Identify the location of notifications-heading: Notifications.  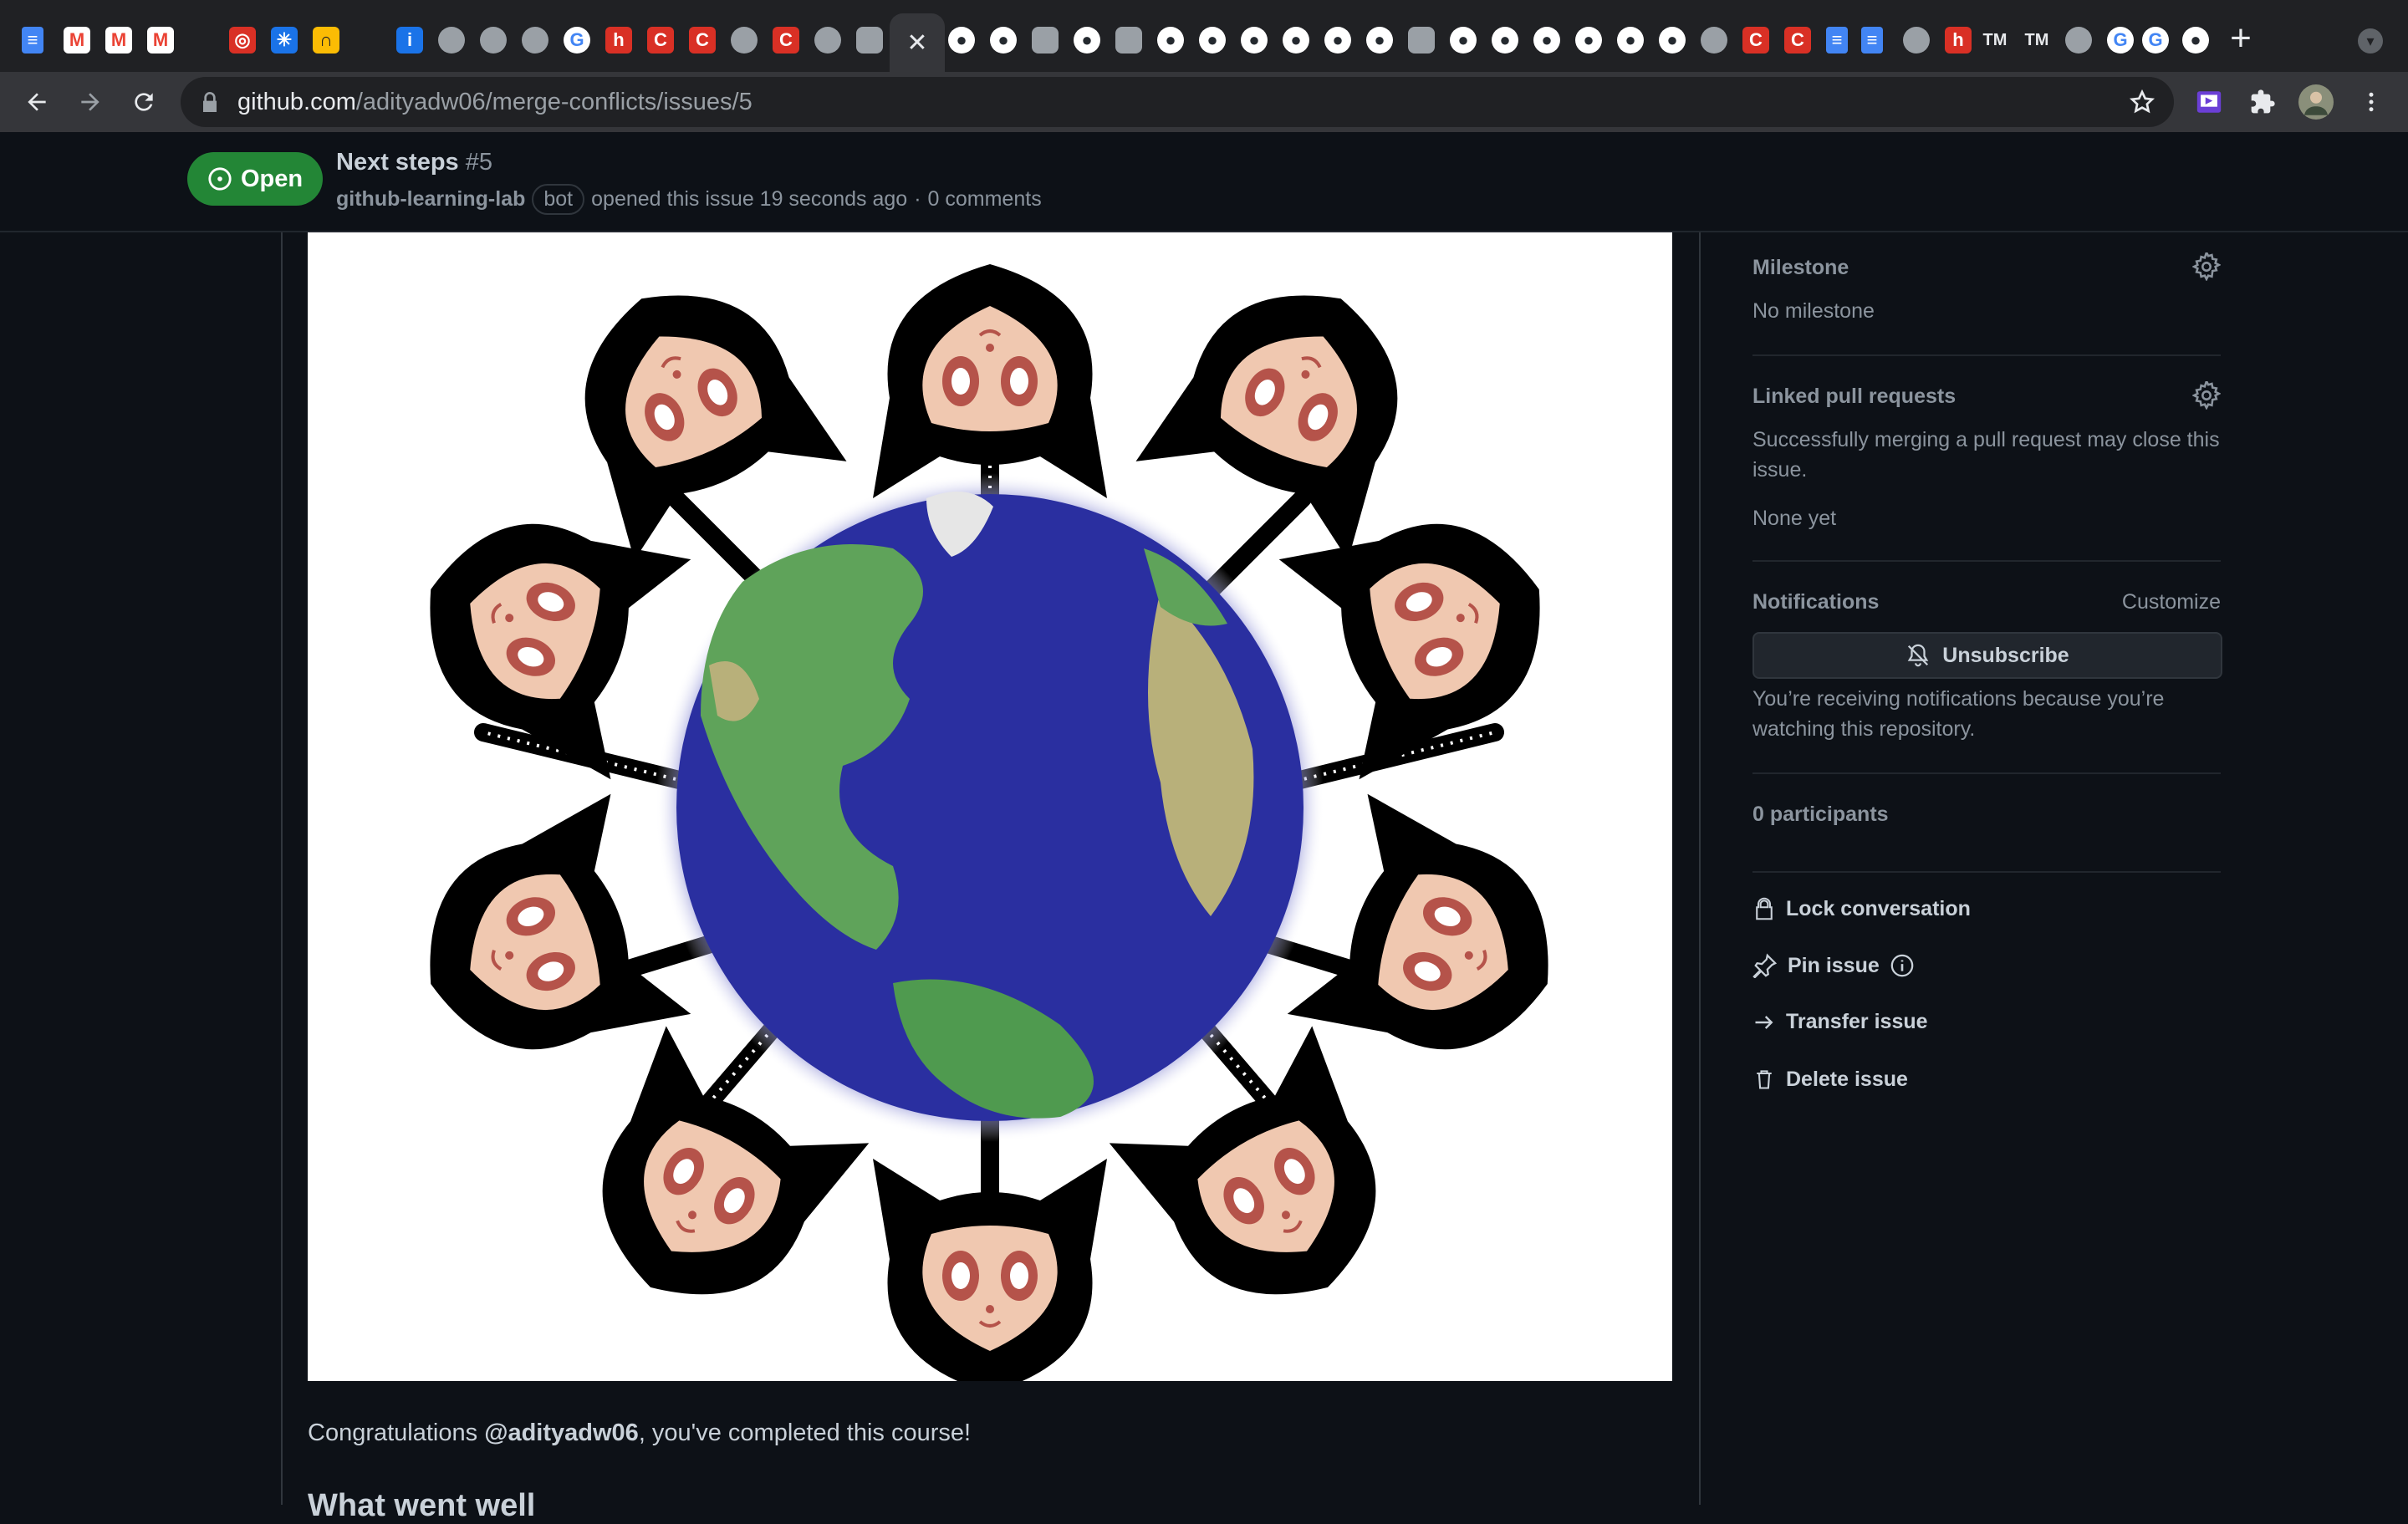
(1816, 602).